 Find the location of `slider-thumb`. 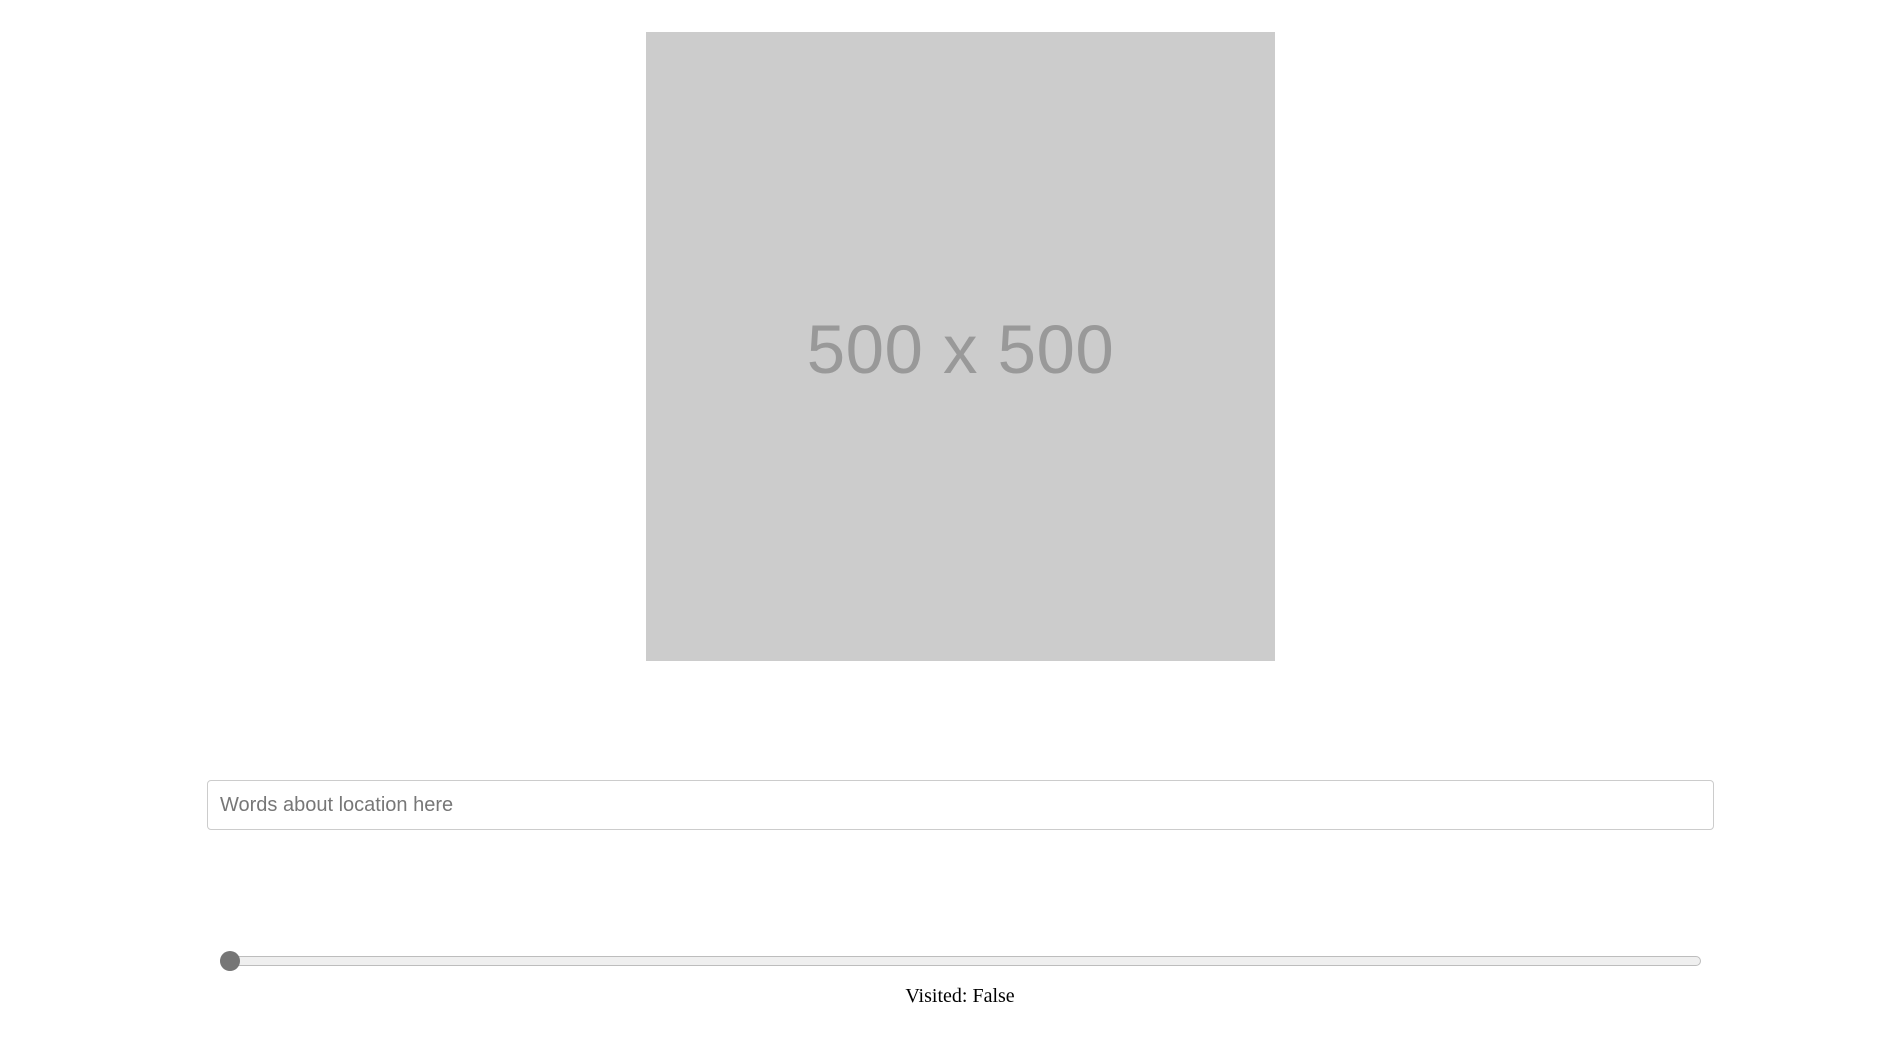

slider-thumb is located at coordinates (230, 961).